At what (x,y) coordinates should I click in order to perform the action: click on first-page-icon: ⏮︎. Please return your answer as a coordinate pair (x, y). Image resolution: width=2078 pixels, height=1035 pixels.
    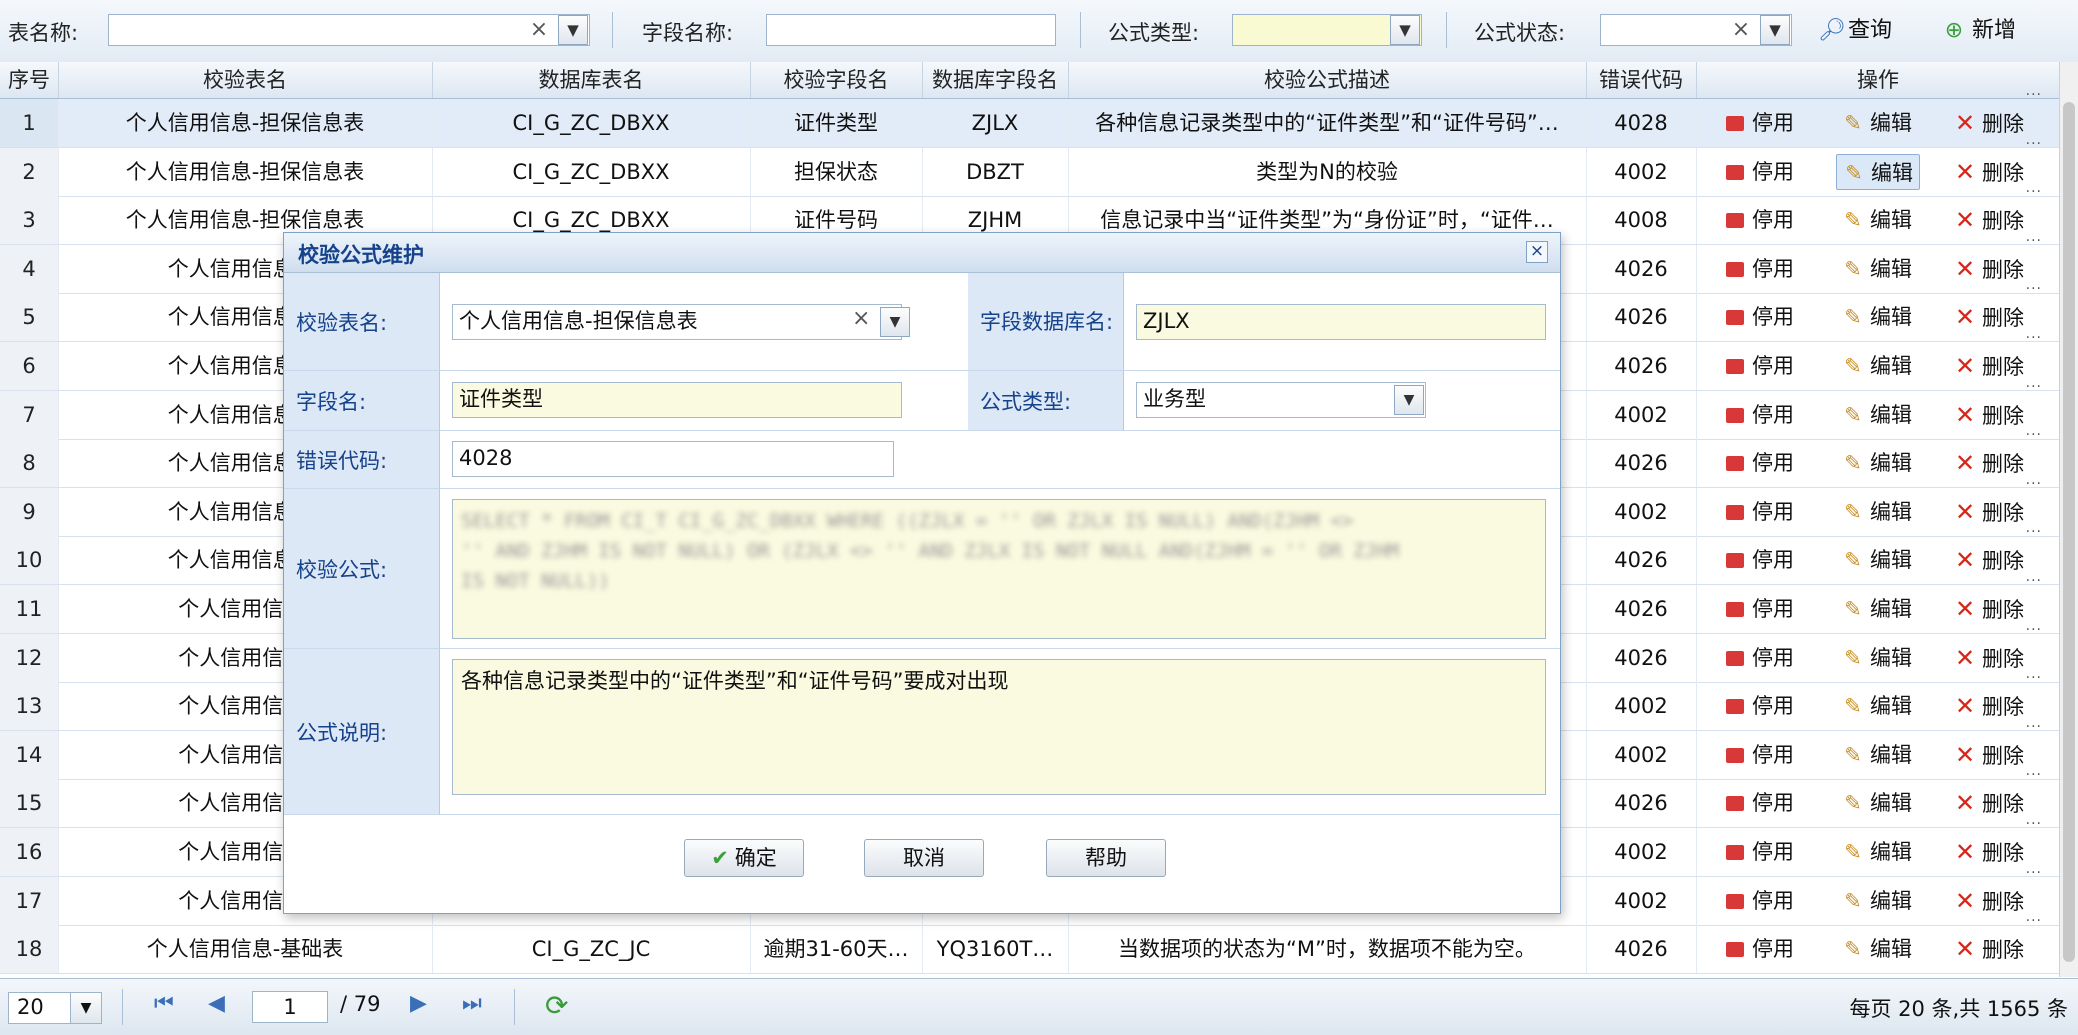
    Looking at the image, I should click on (164, 1003).